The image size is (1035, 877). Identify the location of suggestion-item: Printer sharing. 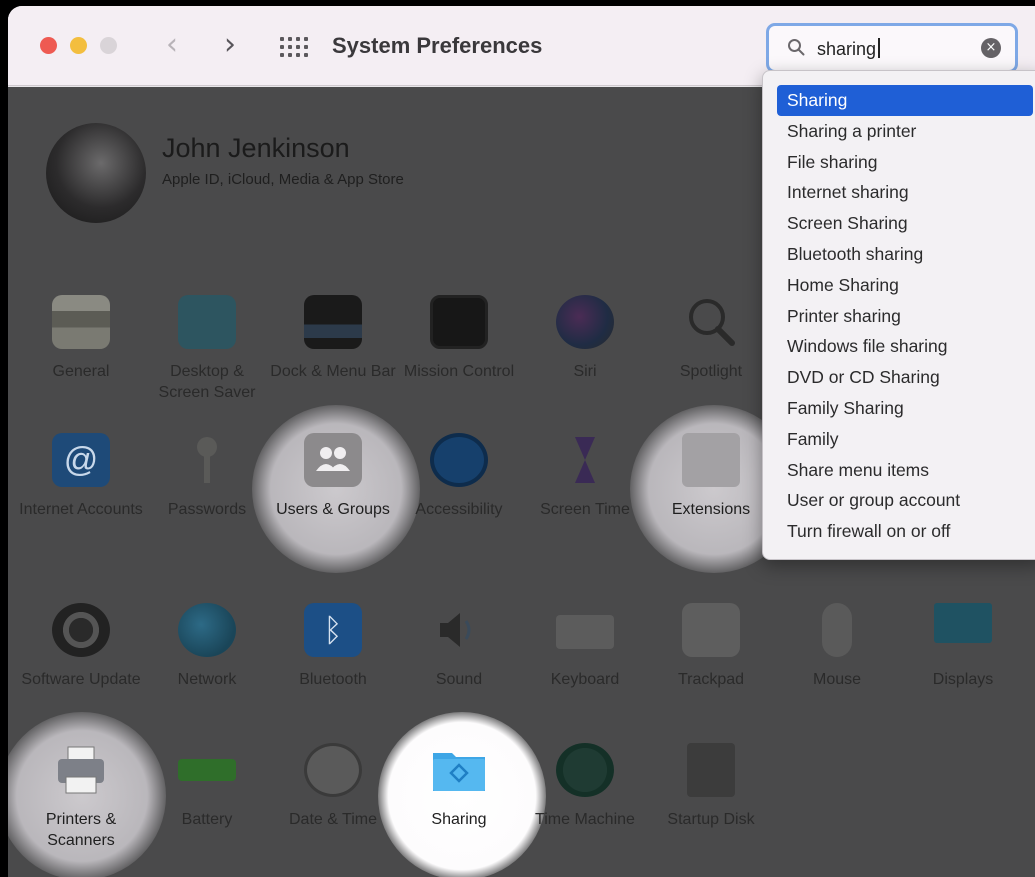
(905, 316).